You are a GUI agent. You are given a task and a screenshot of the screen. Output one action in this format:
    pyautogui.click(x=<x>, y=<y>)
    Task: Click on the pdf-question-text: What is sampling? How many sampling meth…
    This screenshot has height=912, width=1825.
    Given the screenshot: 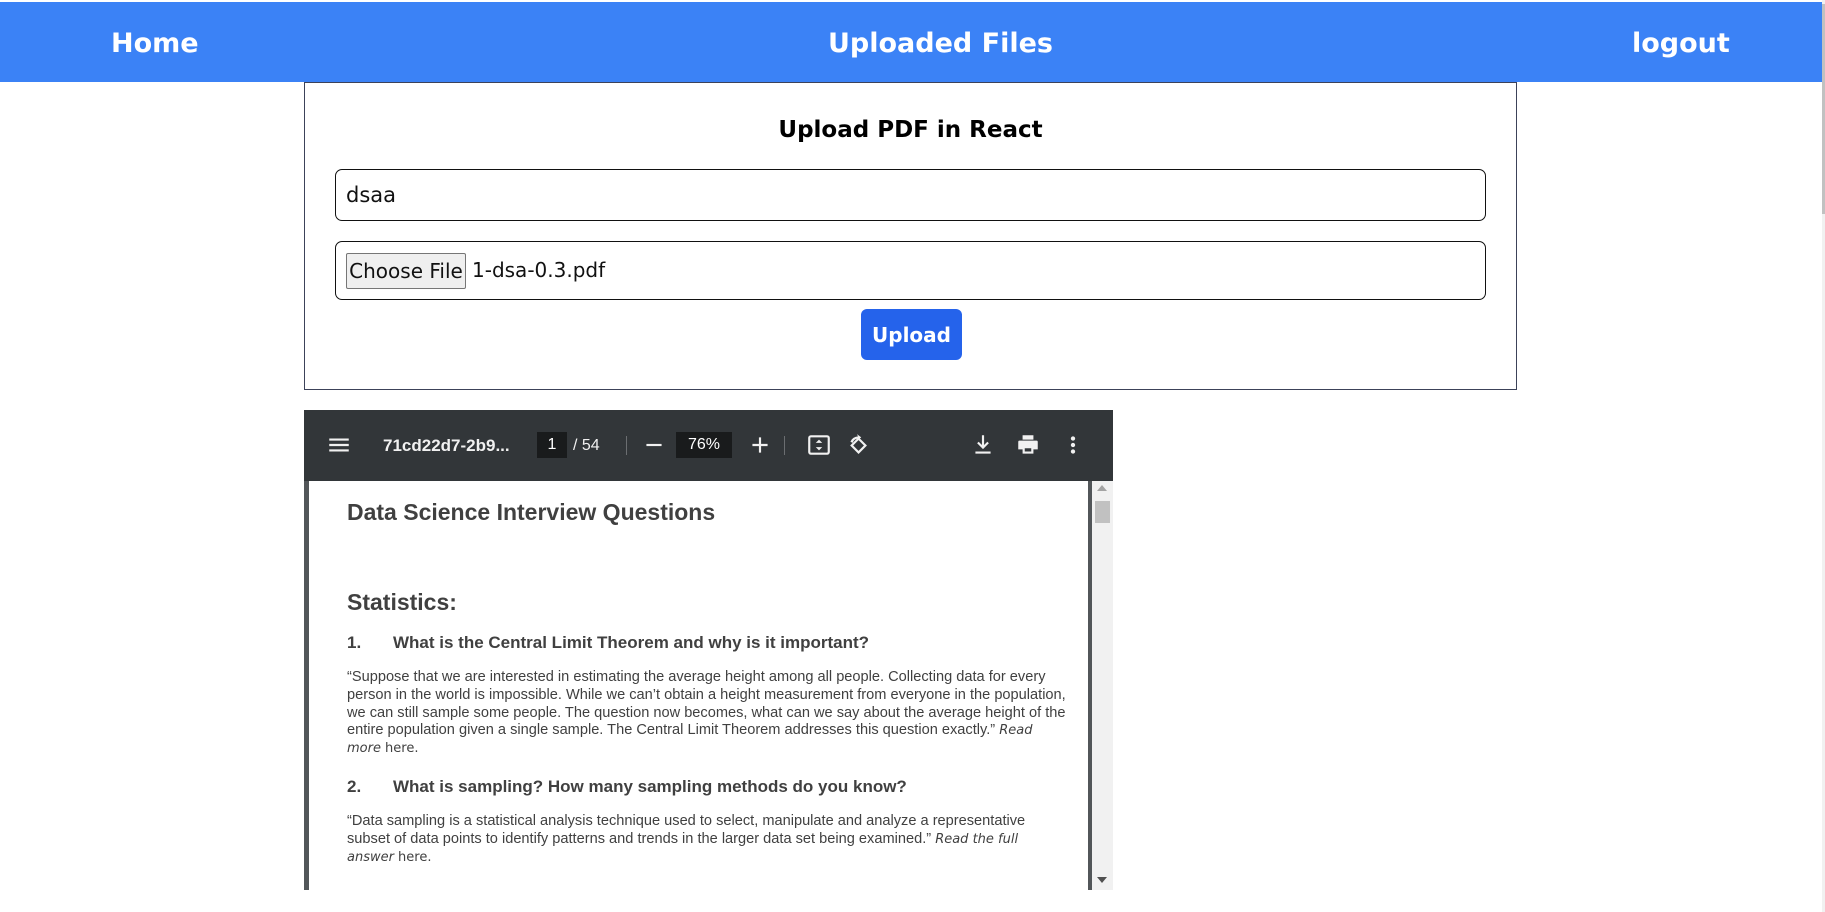 What is the action you would take?
    pyautogui.click(x=650, y=786)
    